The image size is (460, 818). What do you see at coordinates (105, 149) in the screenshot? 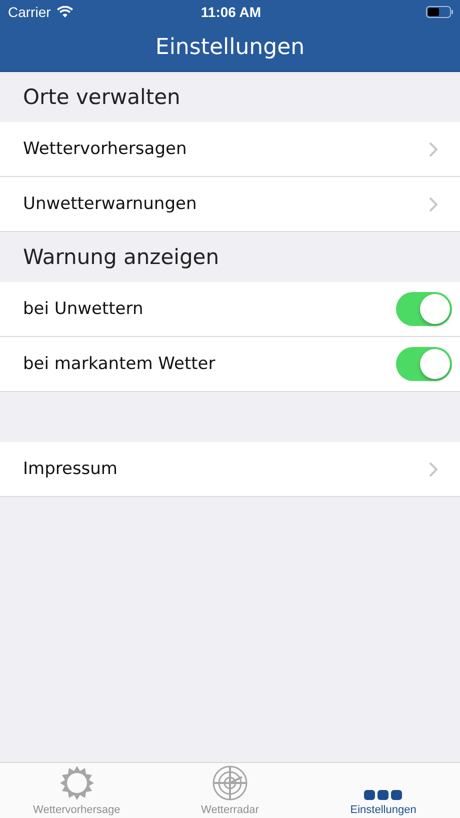
I see `row-label: Wettervorhersagen` at bounding box center [105, 149].